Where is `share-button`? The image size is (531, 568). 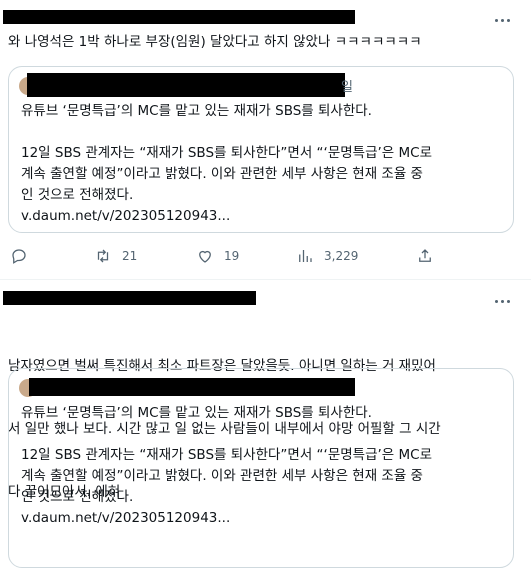
share-button is located at coordinates (425, 256).